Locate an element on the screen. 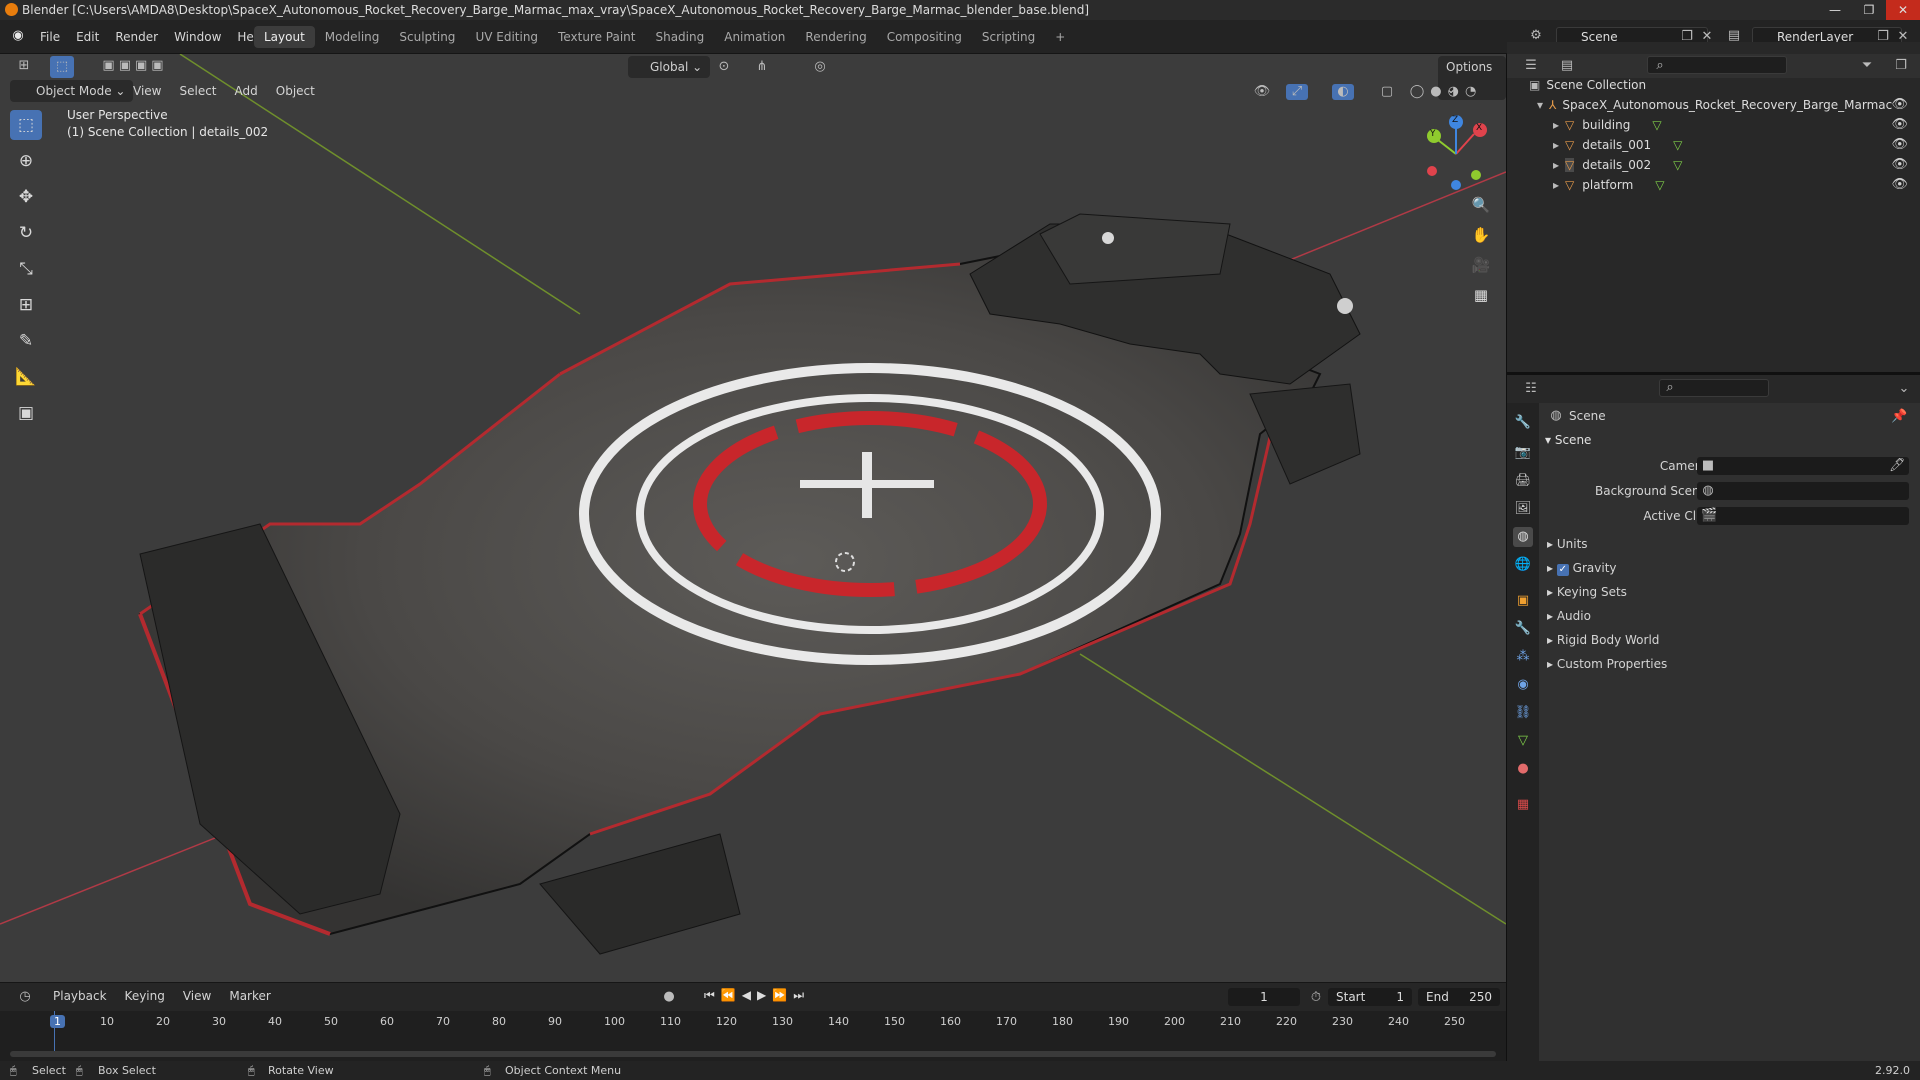  mesh-data-tab-icon: ▽ is located at coordinates (1523, 741).